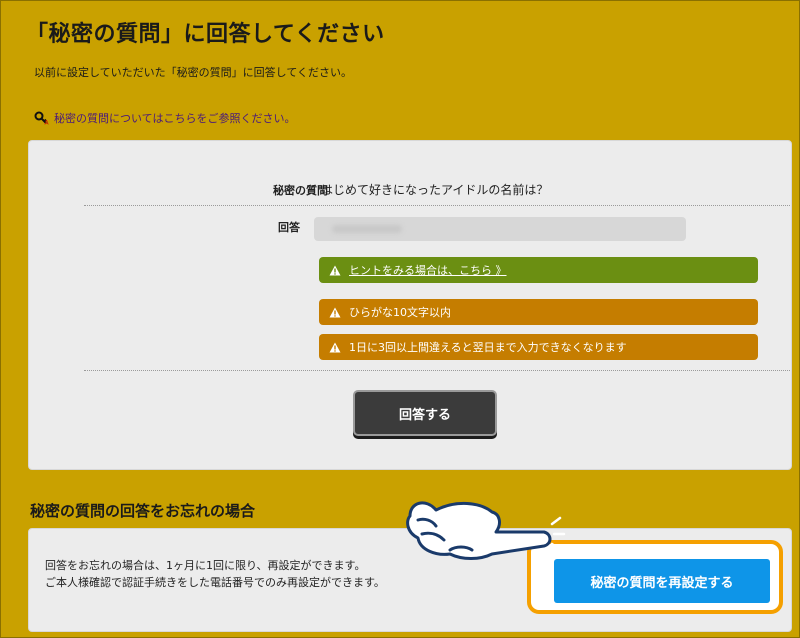 Image resolution: width=800 pixels, height=638 pixels. What do you see at coordinates (428, 270) in the screenshot?
I see `hint-link: ヒントをみる場合は、こちら 》` at bounding box center [428, 270].